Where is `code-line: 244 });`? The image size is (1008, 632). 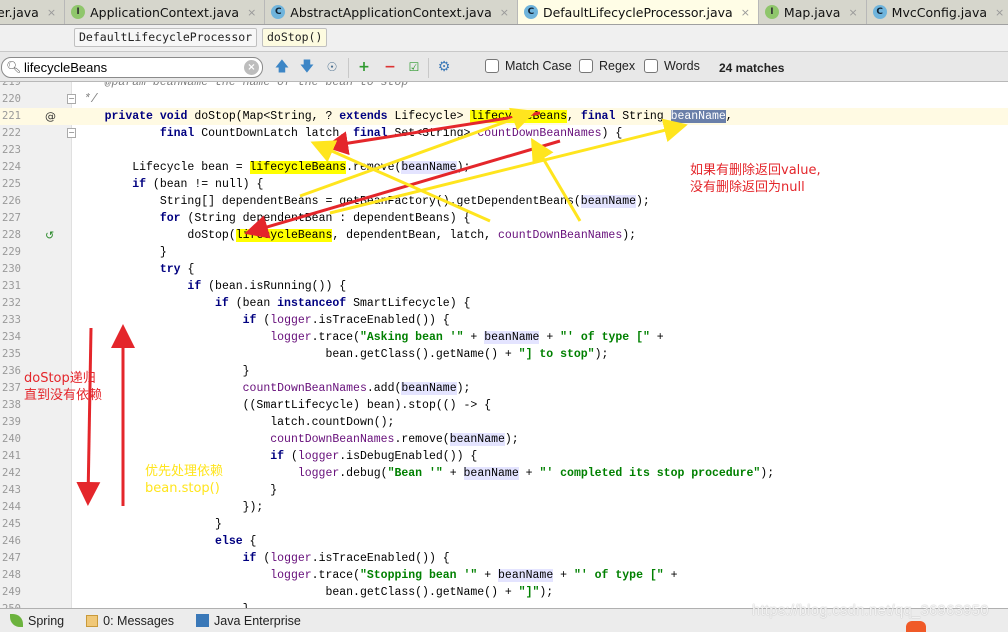 code-line: 244 }); is located at coordinates (504, 507).